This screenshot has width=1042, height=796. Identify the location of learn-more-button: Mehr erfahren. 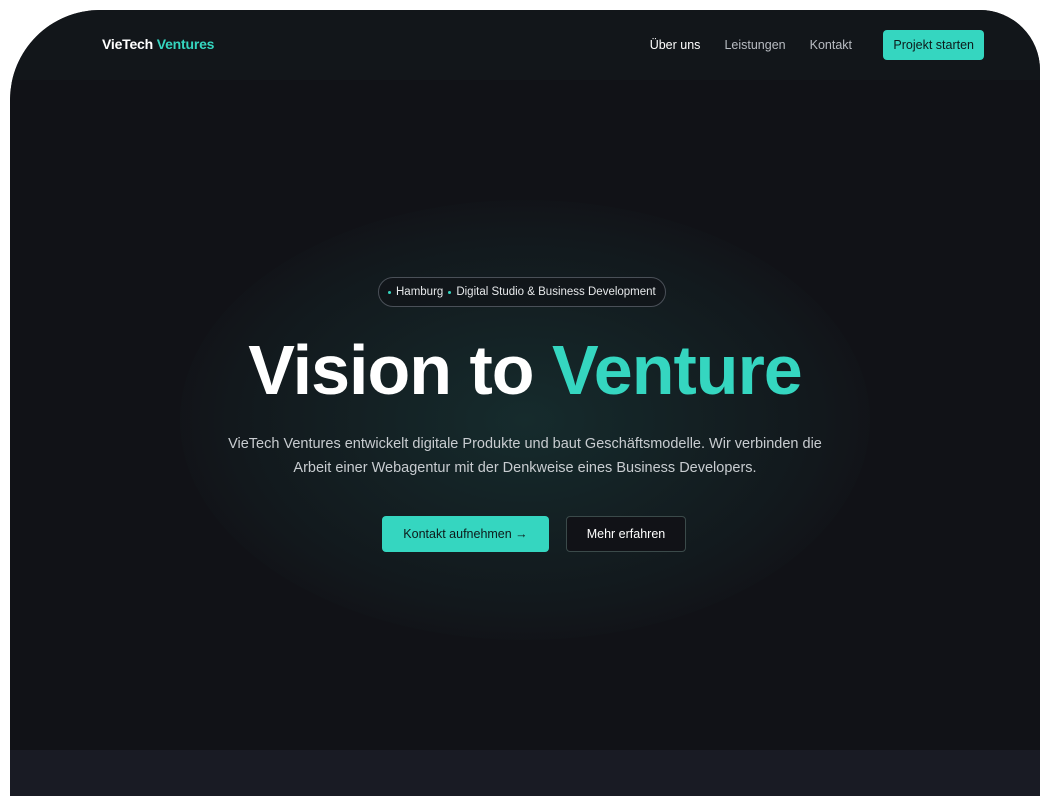
(626, 534).